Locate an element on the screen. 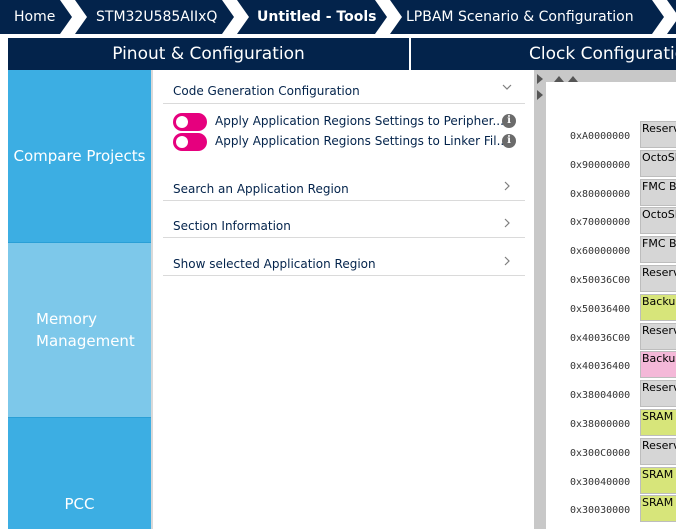  section-title: Show selected Application Region is located at coordinates (274, 264).